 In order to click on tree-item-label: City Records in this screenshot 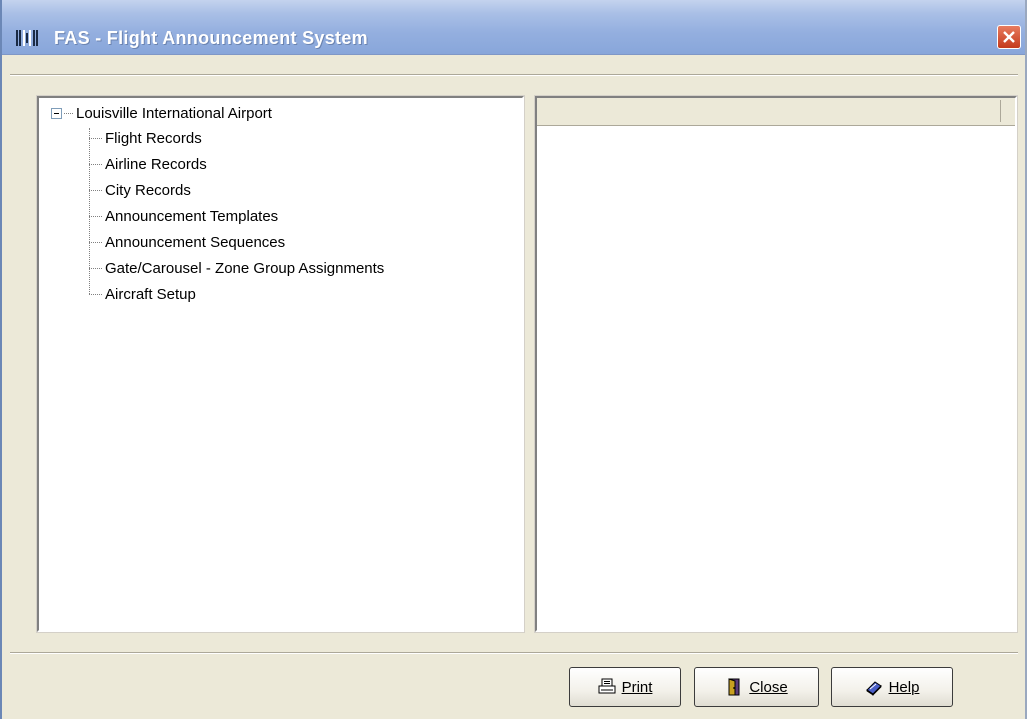, I will do `click(148, 190)`.